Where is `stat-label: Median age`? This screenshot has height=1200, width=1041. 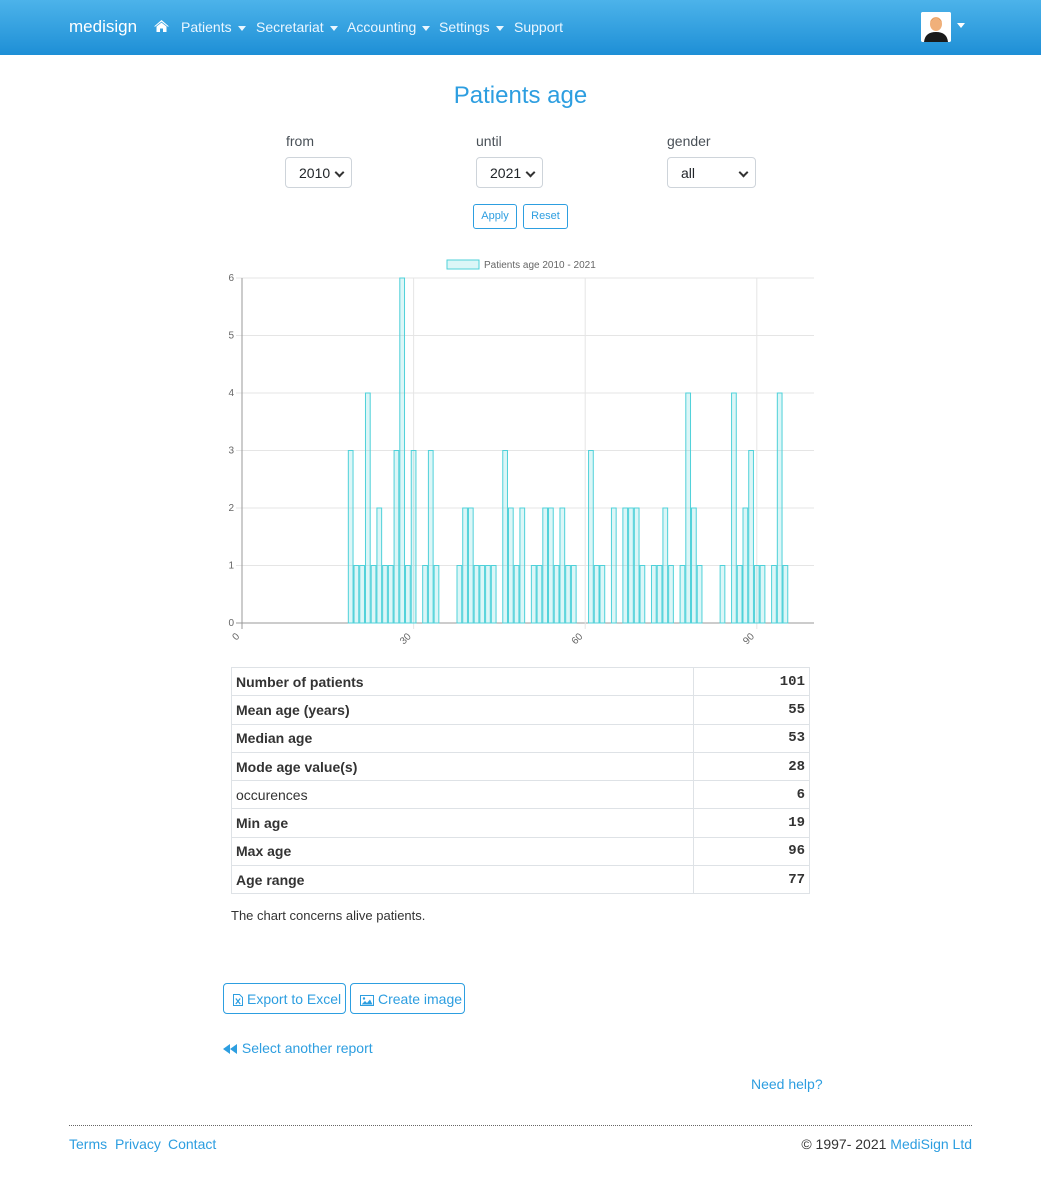 stat-label: Median age is located at coordinates (462, 738).